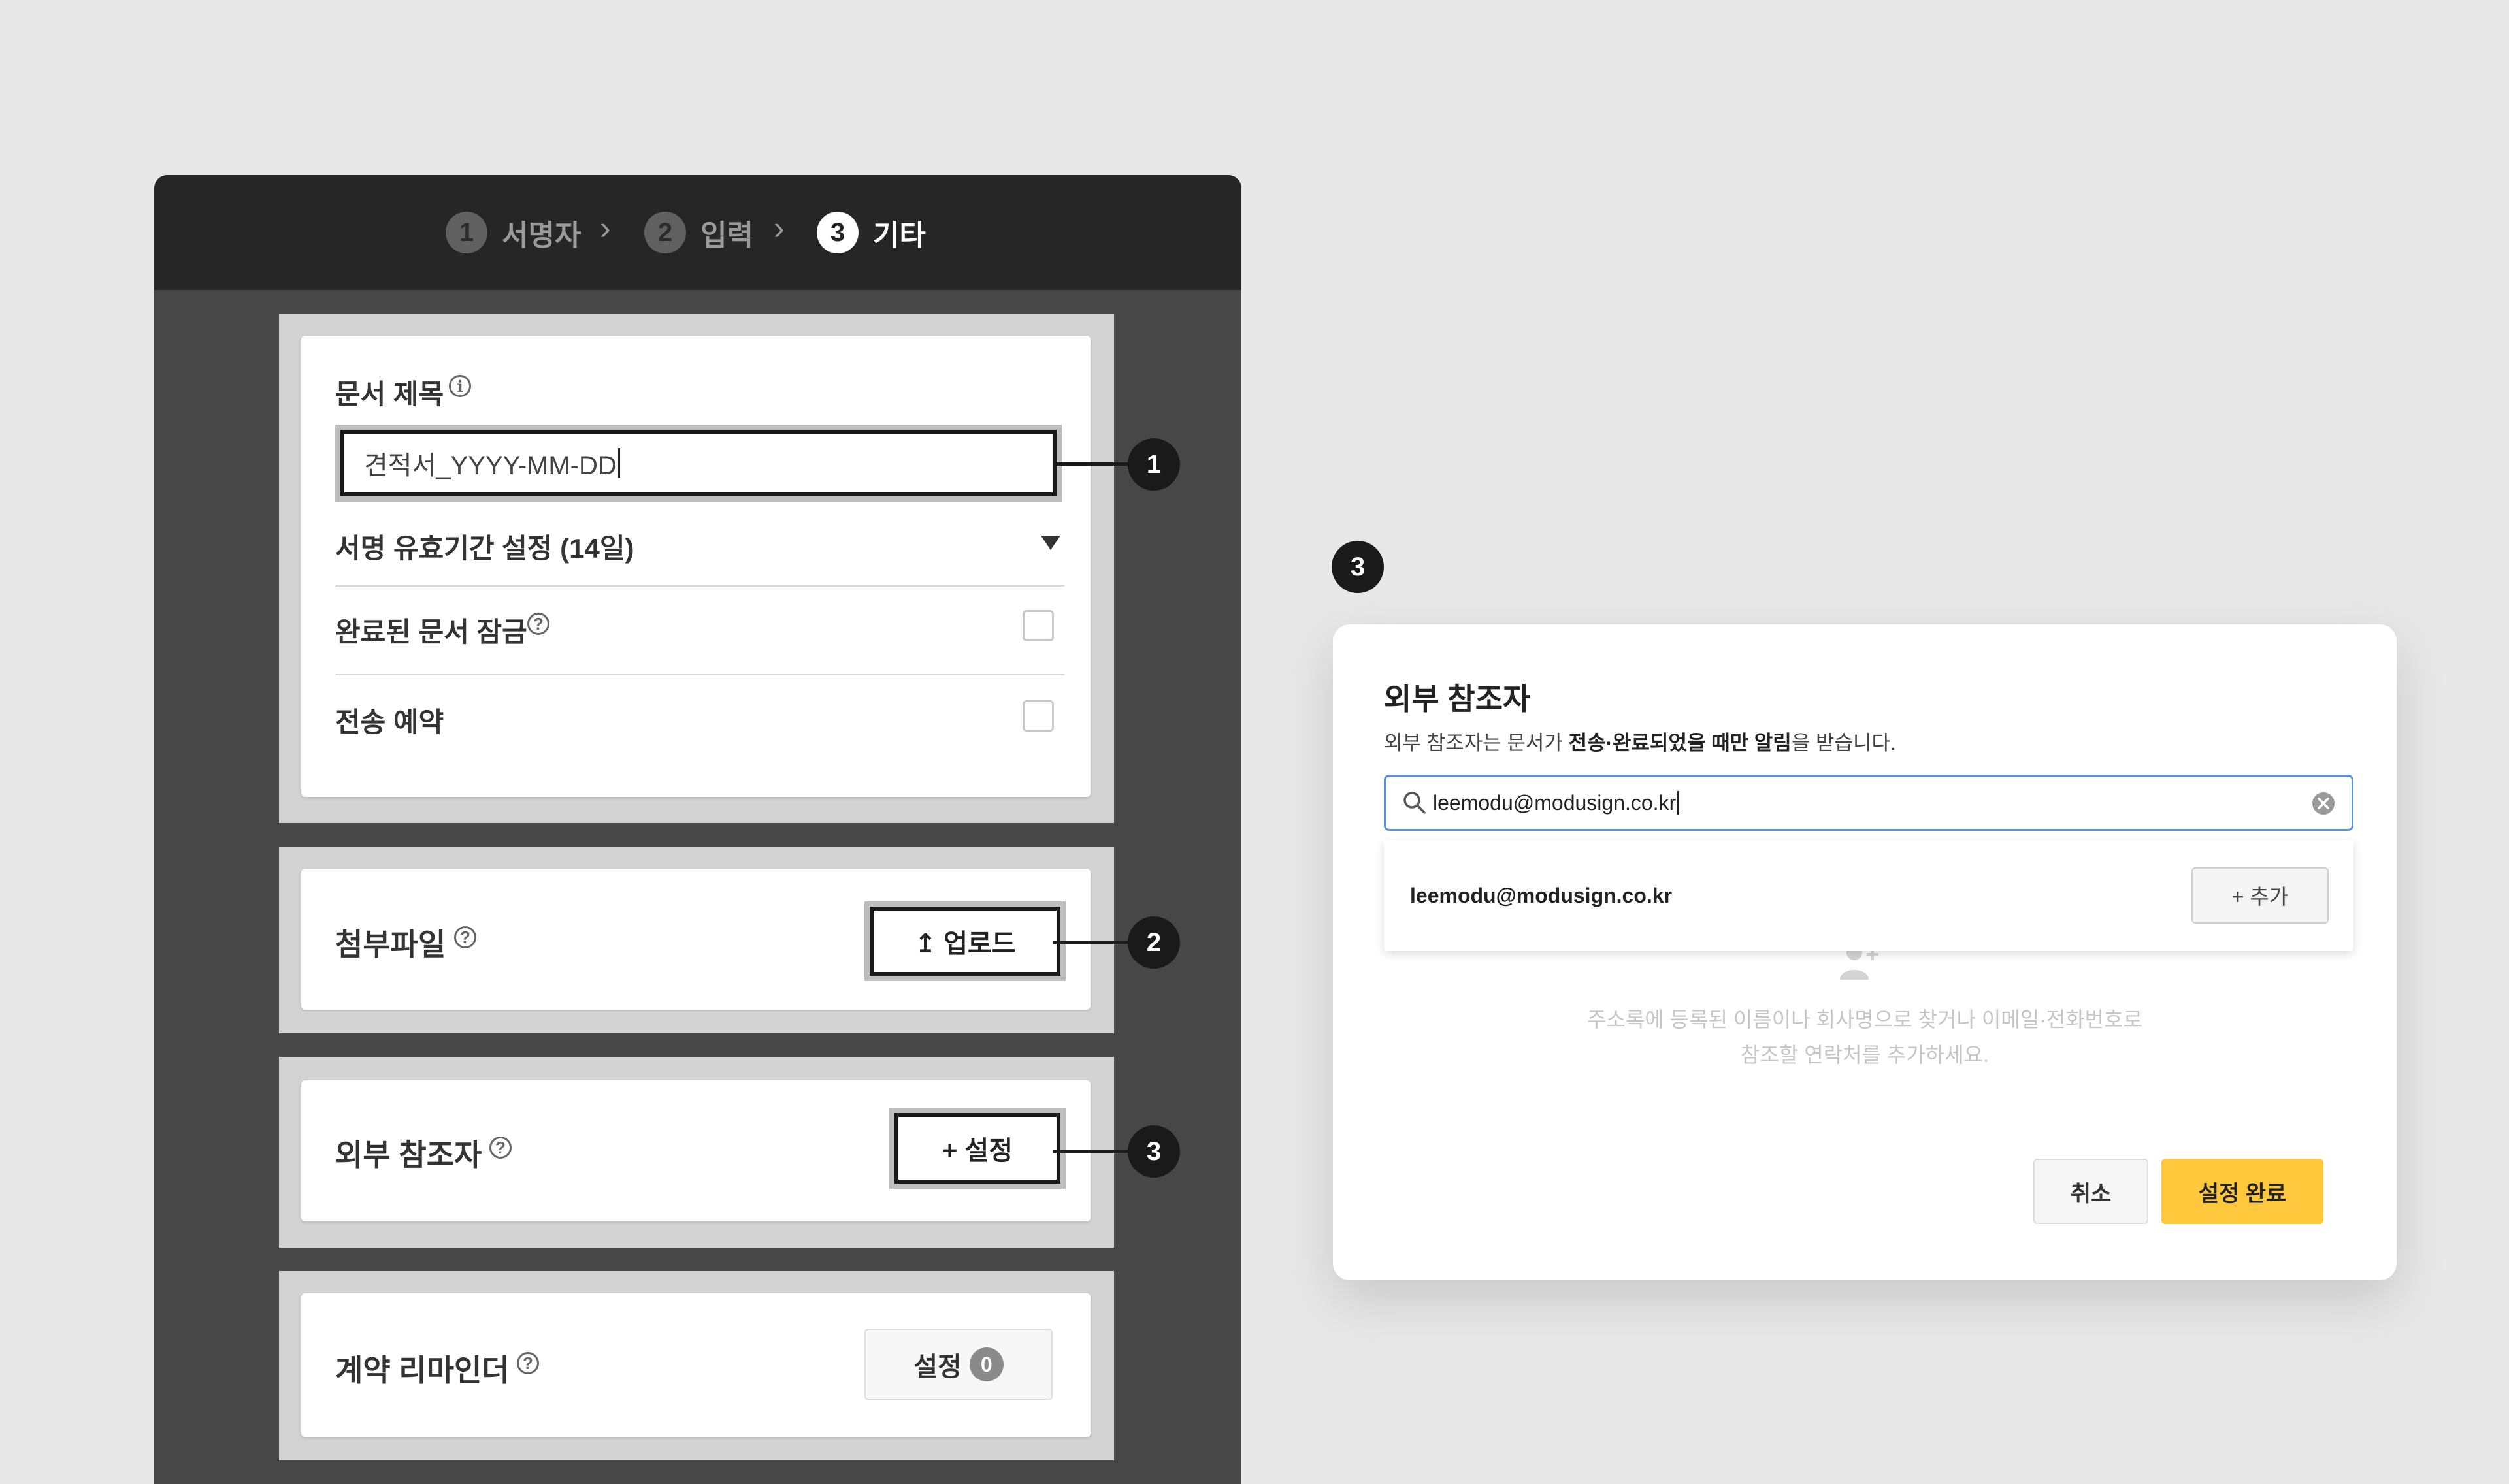  I want to click on step-3: 3 기타, so click(872, 232).